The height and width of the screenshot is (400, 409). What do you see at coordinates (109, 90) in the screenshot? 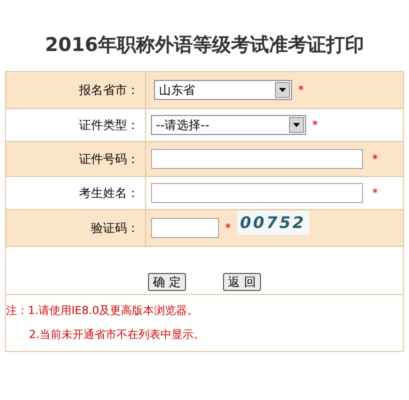
I see `field-label: 报名省市：` at bounding box center [109, 90].